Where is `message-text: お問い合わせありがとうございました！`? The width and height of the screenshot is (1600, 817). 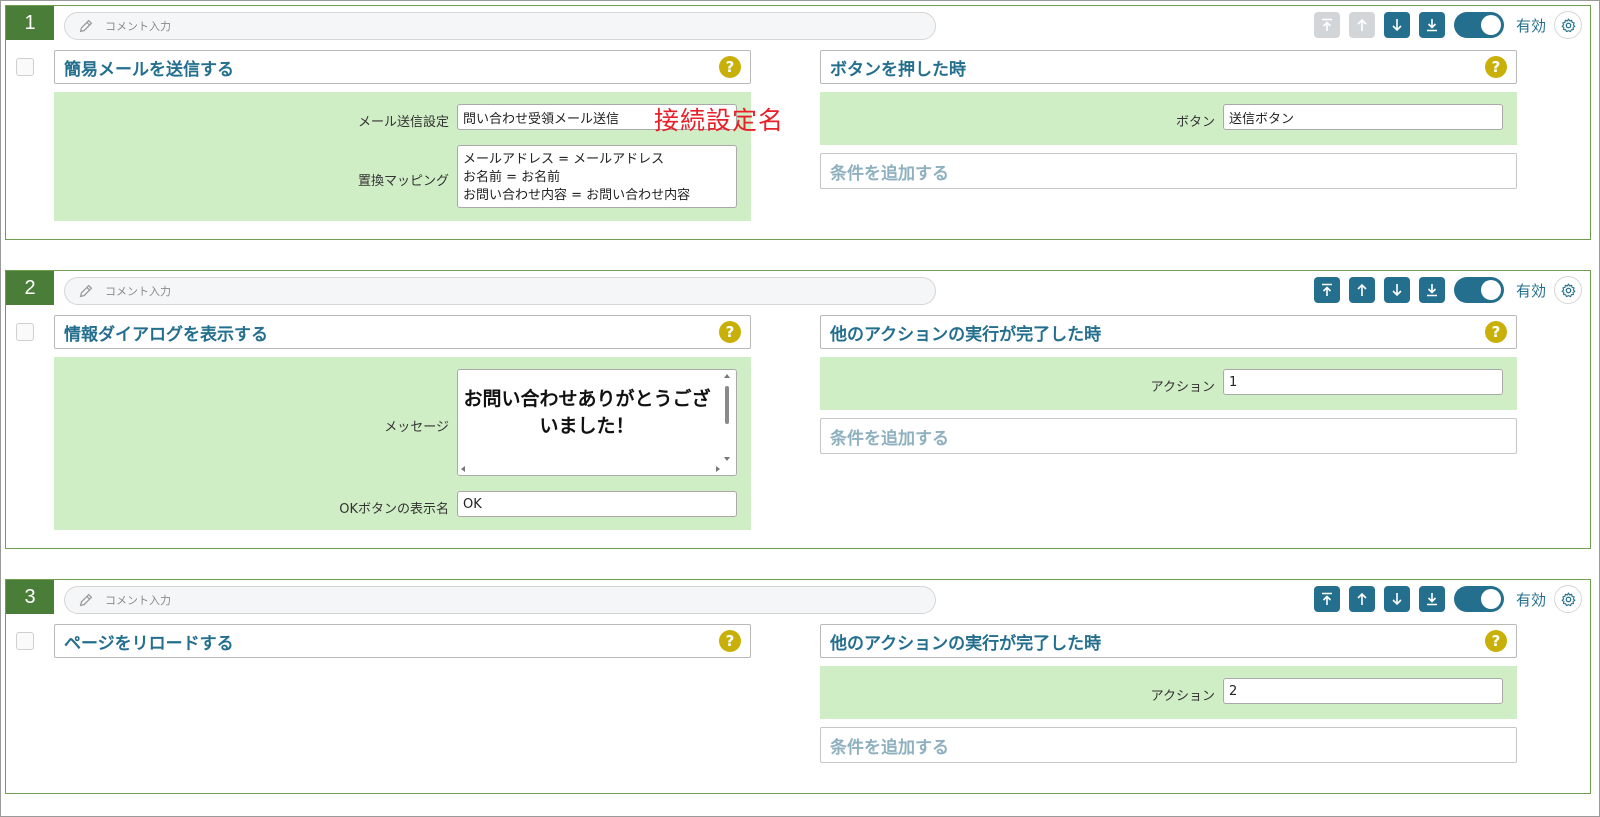
message-text: お問い合わせありがとうございました！ is located at coordinates (587, 412).